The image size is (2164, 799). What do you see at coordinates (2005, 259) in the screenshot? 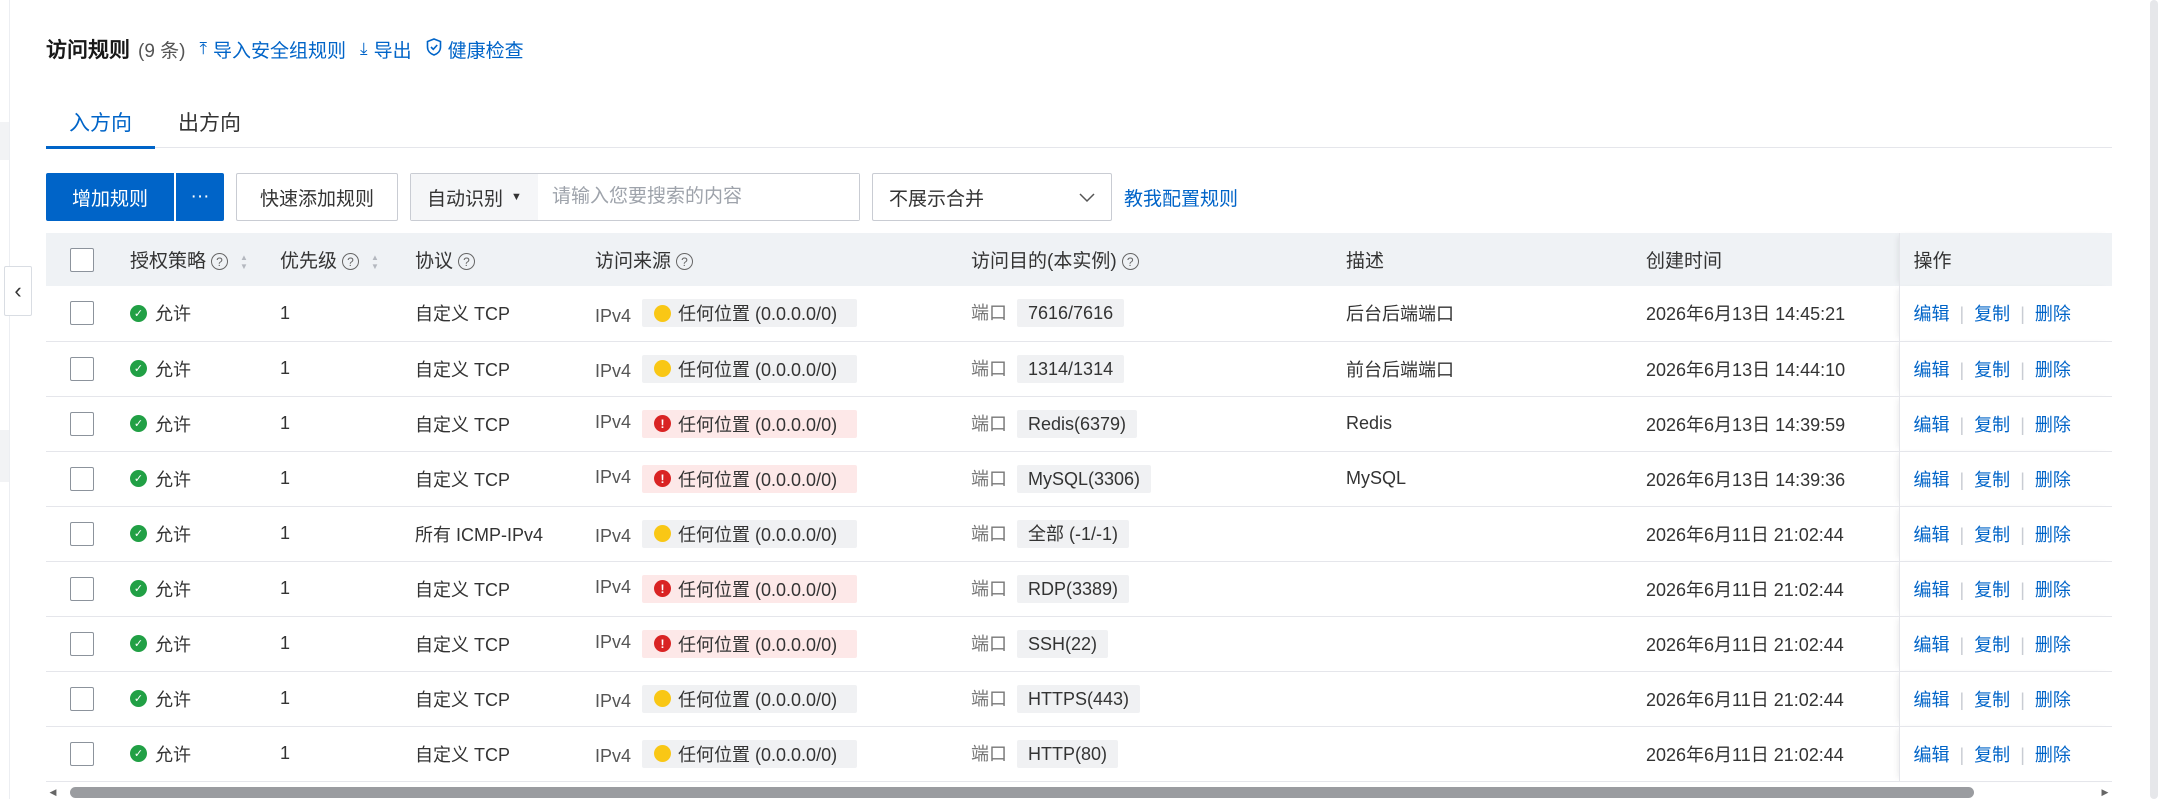
I see `column-ops: 操作` at bounding box center [2005, 259].